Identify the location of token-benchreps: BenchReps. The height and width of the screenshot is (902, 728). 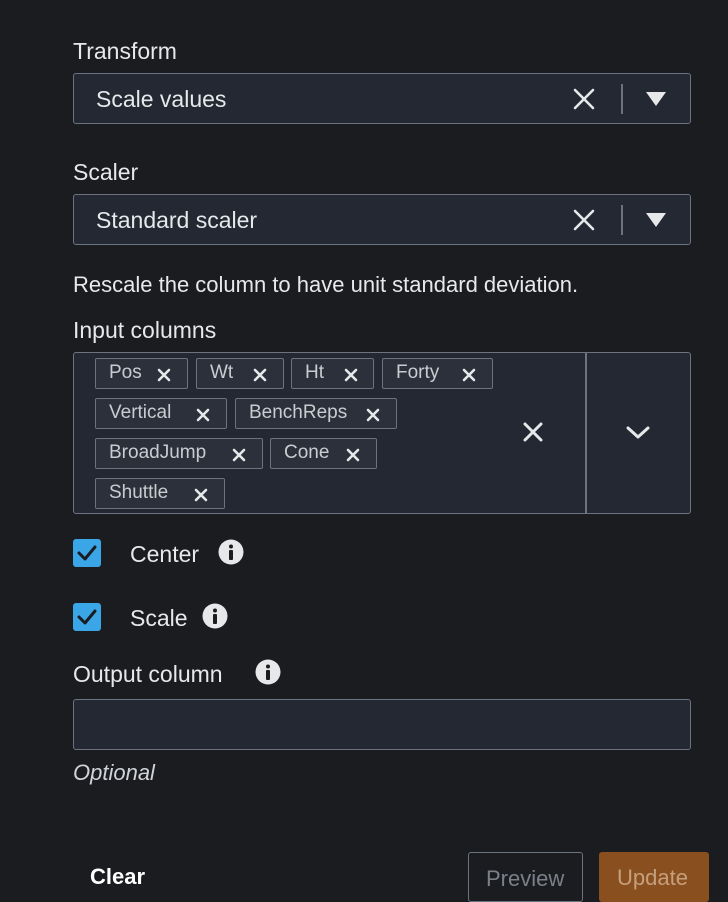
(316, 413).